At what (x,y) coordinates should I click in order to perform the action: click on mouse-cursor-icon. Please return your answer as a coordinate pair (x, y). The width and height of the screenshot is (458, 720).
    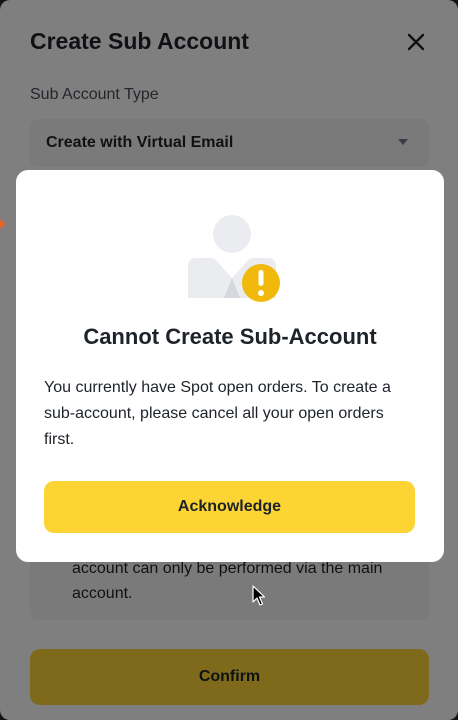
    Looking at the image, I should click on (259, 595).